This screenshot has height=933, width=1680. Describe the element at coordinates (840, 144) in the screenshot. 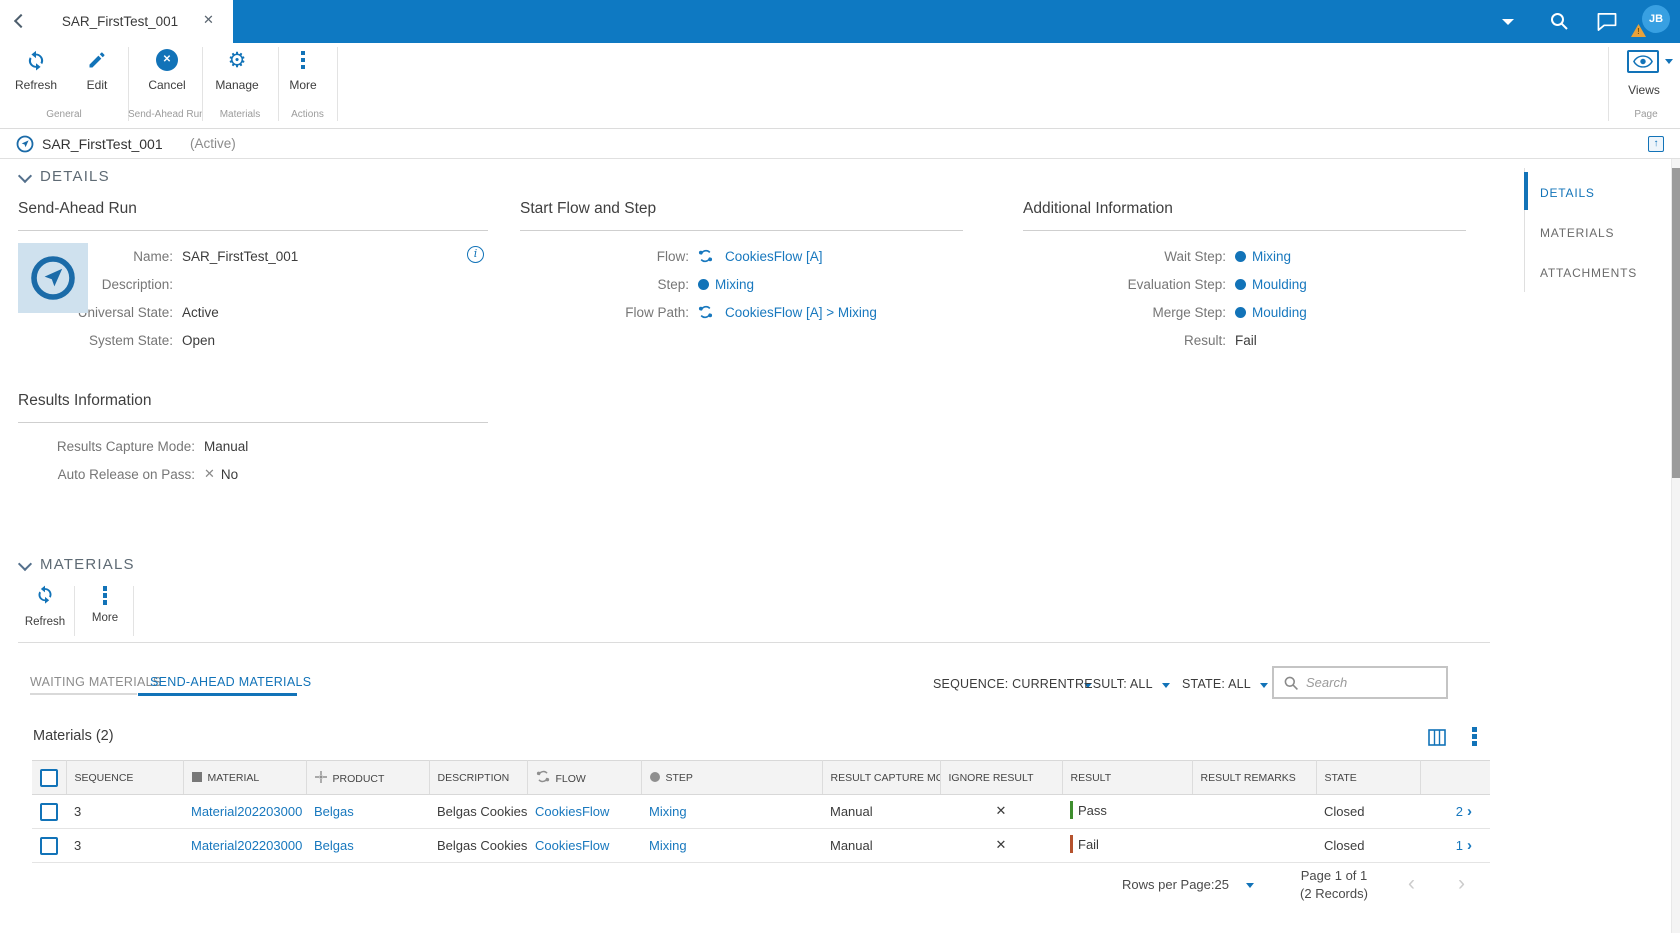

I see `entity-header: SAR_FirstTest_001 (Active) ↑` at that location.